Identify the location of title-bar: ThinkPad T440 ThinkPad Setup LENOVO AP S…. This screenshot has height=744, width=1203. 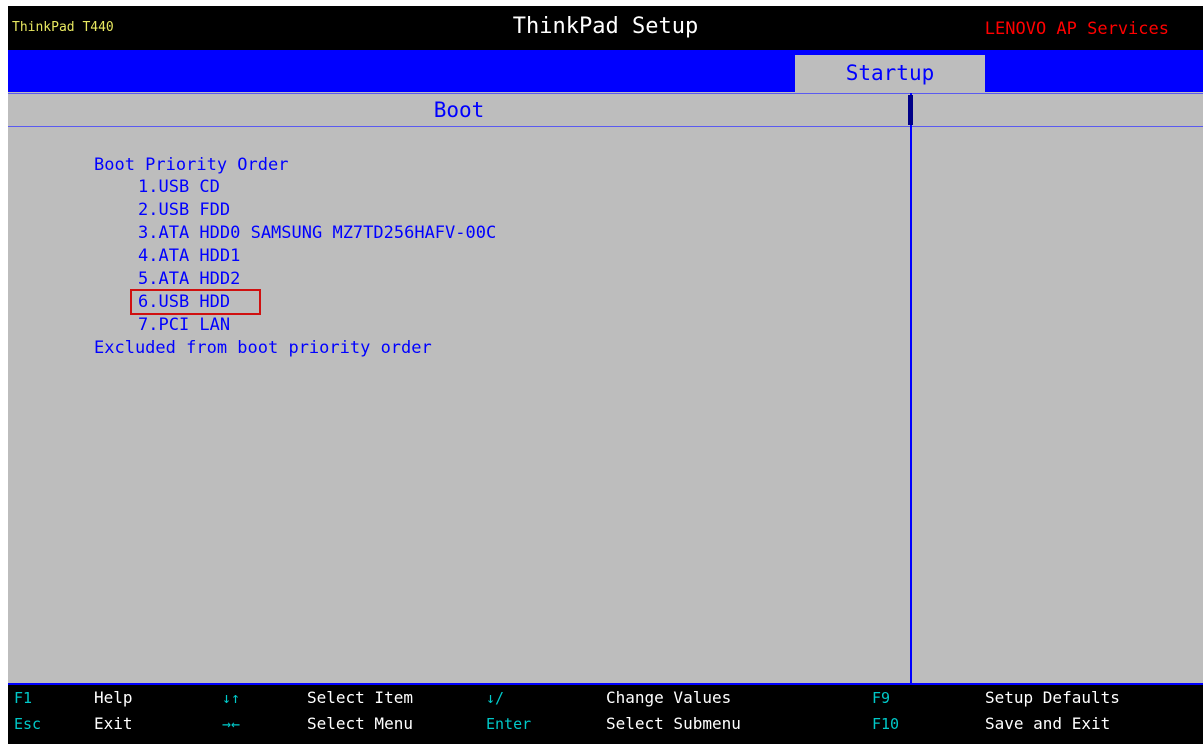
(605, 28).